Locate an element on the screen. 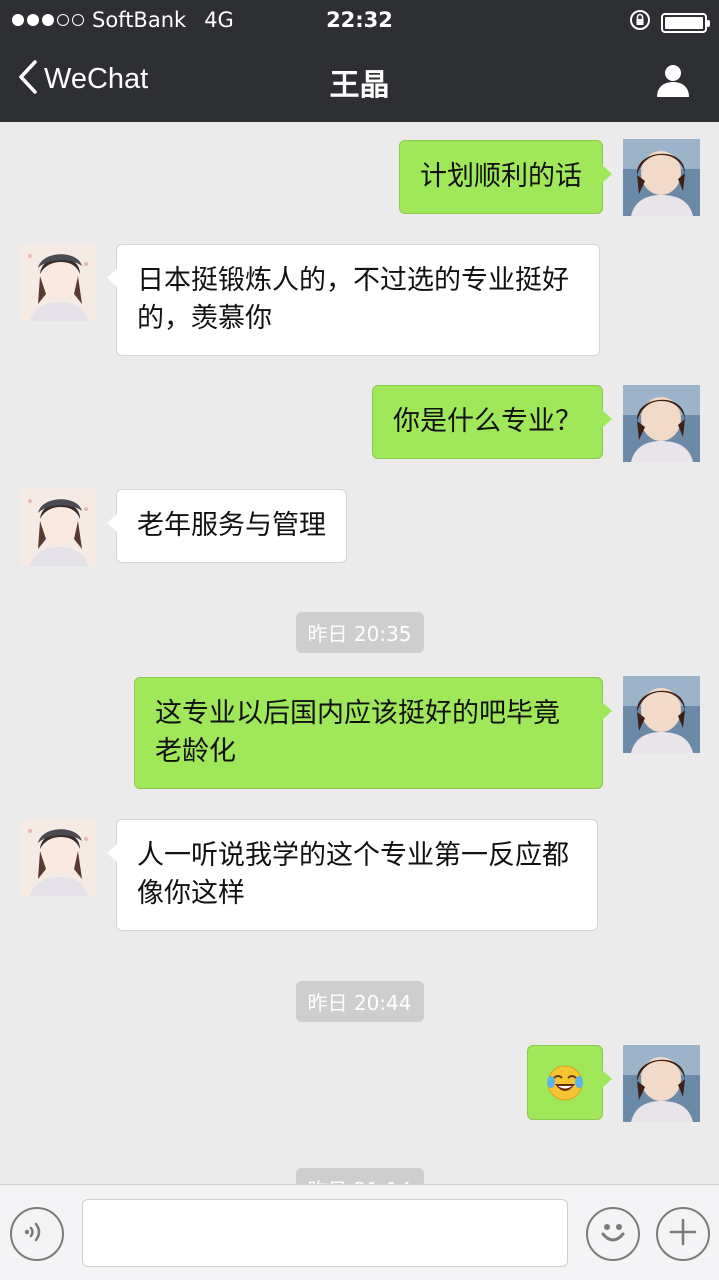 The width and height of the screenshot is (719, 1280). timestamp-divider: 昨日 21:14 is located at coordinates (359, 1176).